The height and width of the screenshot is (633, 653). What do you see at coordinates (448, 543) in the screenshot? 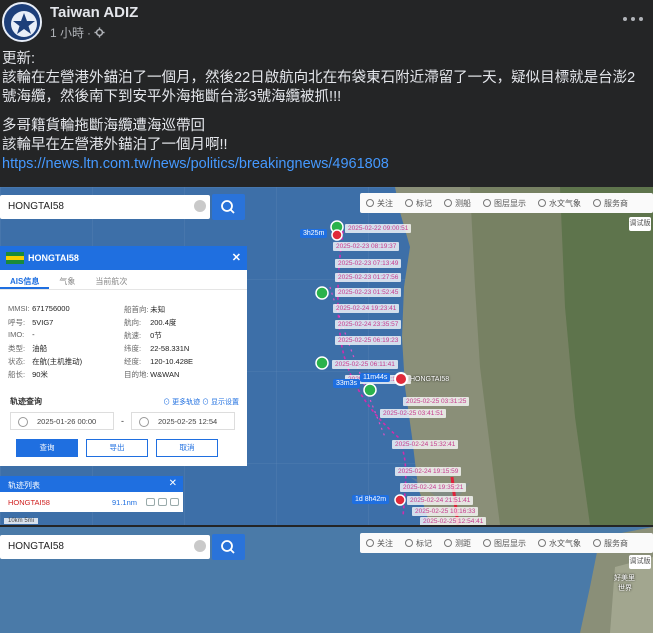
I see `ruler-icon` at bounding box center [448, 543].